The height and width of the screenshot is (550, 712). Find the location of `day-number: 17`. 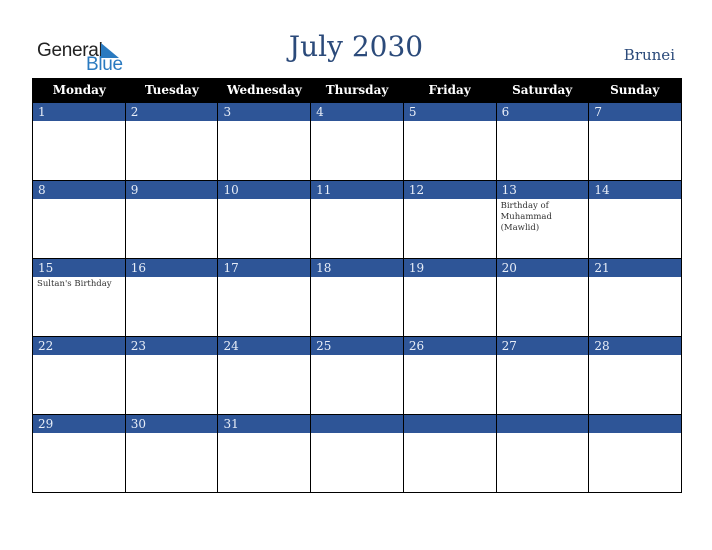

day-number: 17 is located at coordinates (264, 268).